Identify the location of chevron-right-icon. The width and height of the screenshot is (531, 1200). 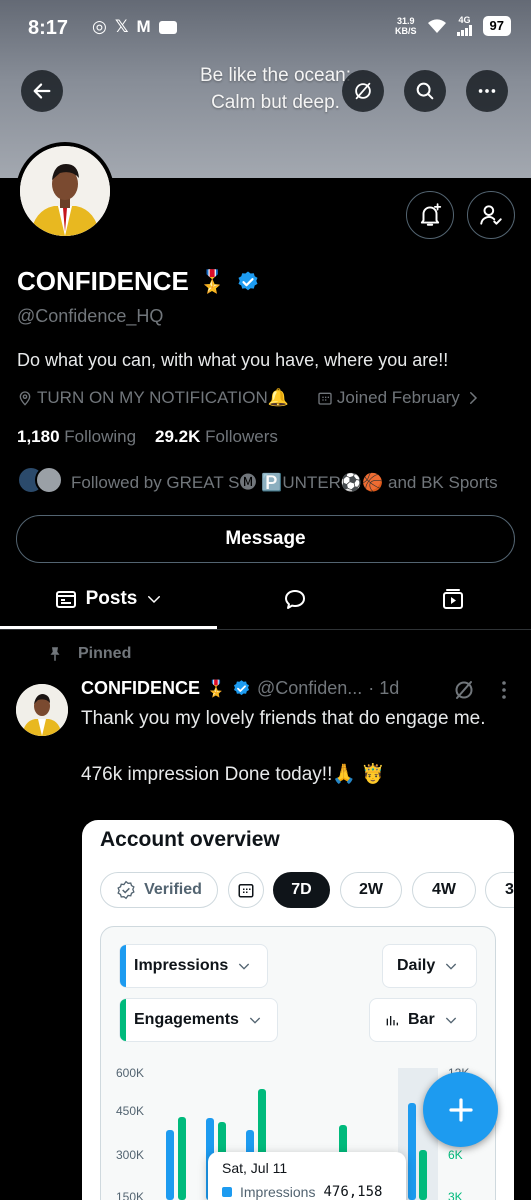
(473, 398).